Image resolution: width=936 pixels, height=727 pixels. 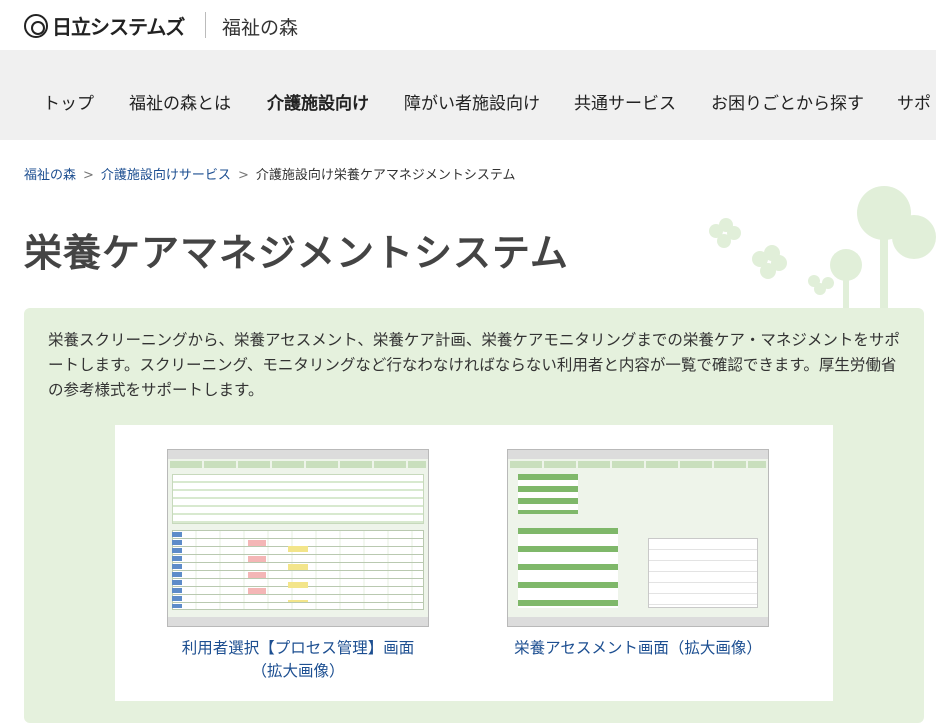 I want to click on gallery-caption-nutrition-assessment: 栄養アセスメント画面（拡大画像）, so click(x=638, y=648).